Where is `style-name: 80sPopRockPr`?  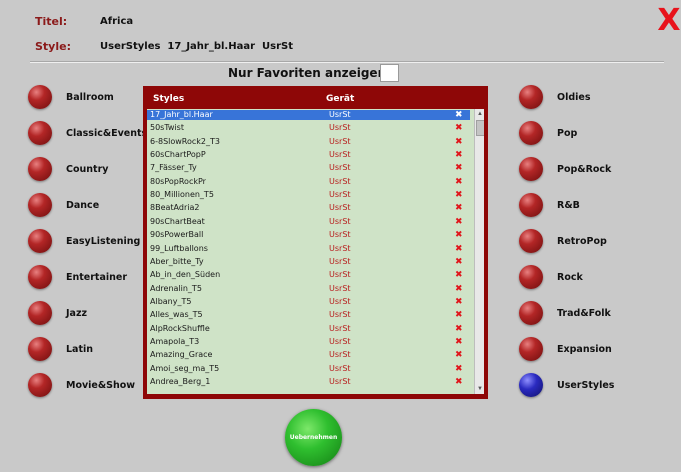
style-name: 80sPopRockPr is located at coordinates (178, 181).